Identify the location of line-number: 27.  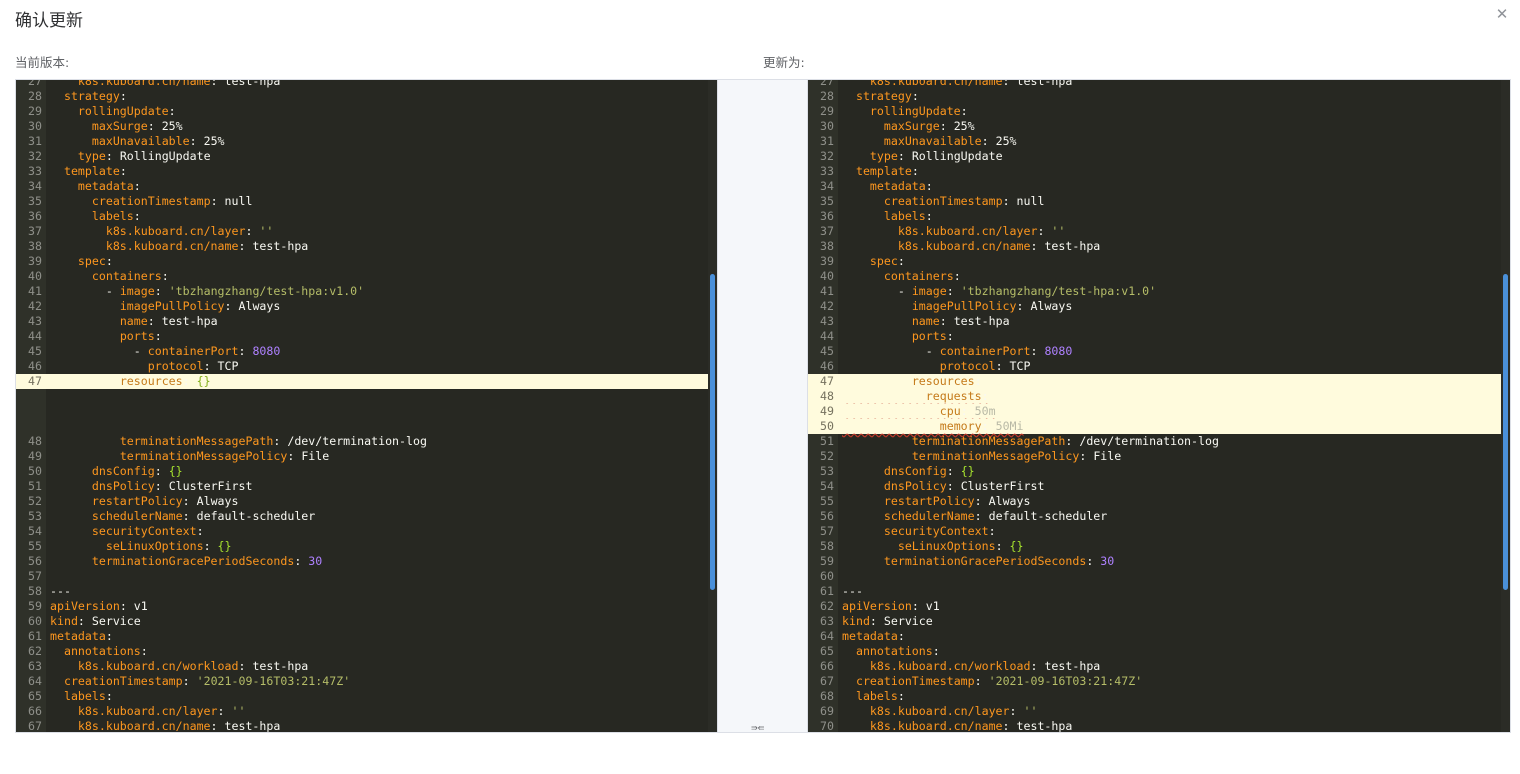
(35, 83).